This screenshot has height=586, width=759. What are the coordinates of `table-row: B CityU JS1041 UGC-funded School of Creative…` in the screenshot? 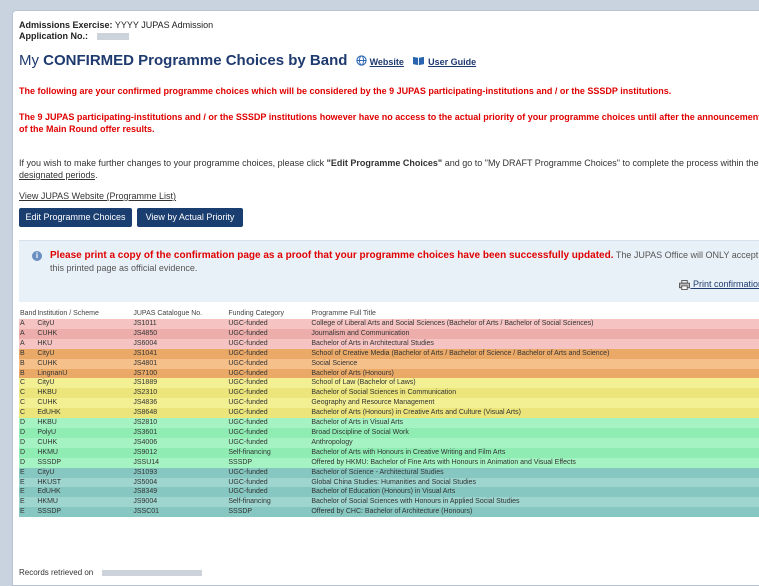 It's located at (389, 353).